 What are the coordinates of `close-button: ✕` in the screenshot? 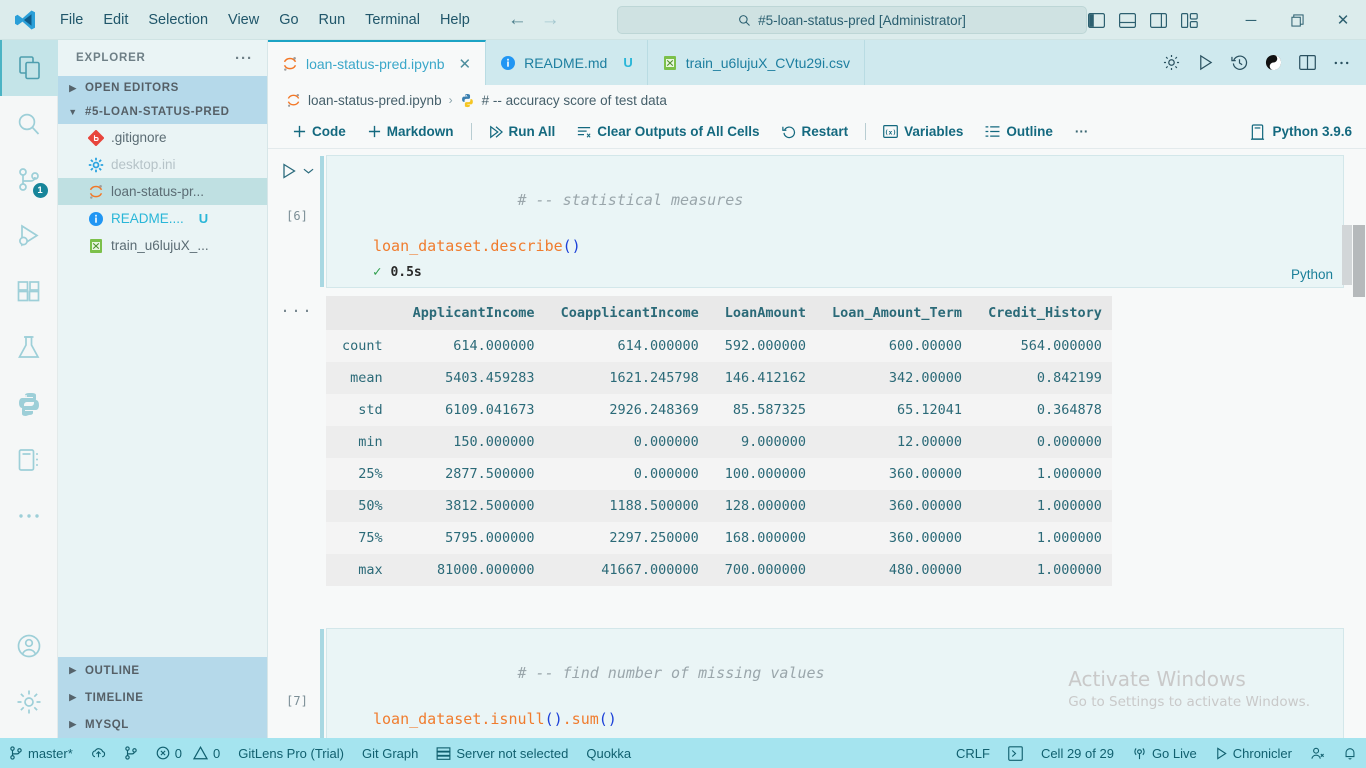 It's located at (1343, 20).